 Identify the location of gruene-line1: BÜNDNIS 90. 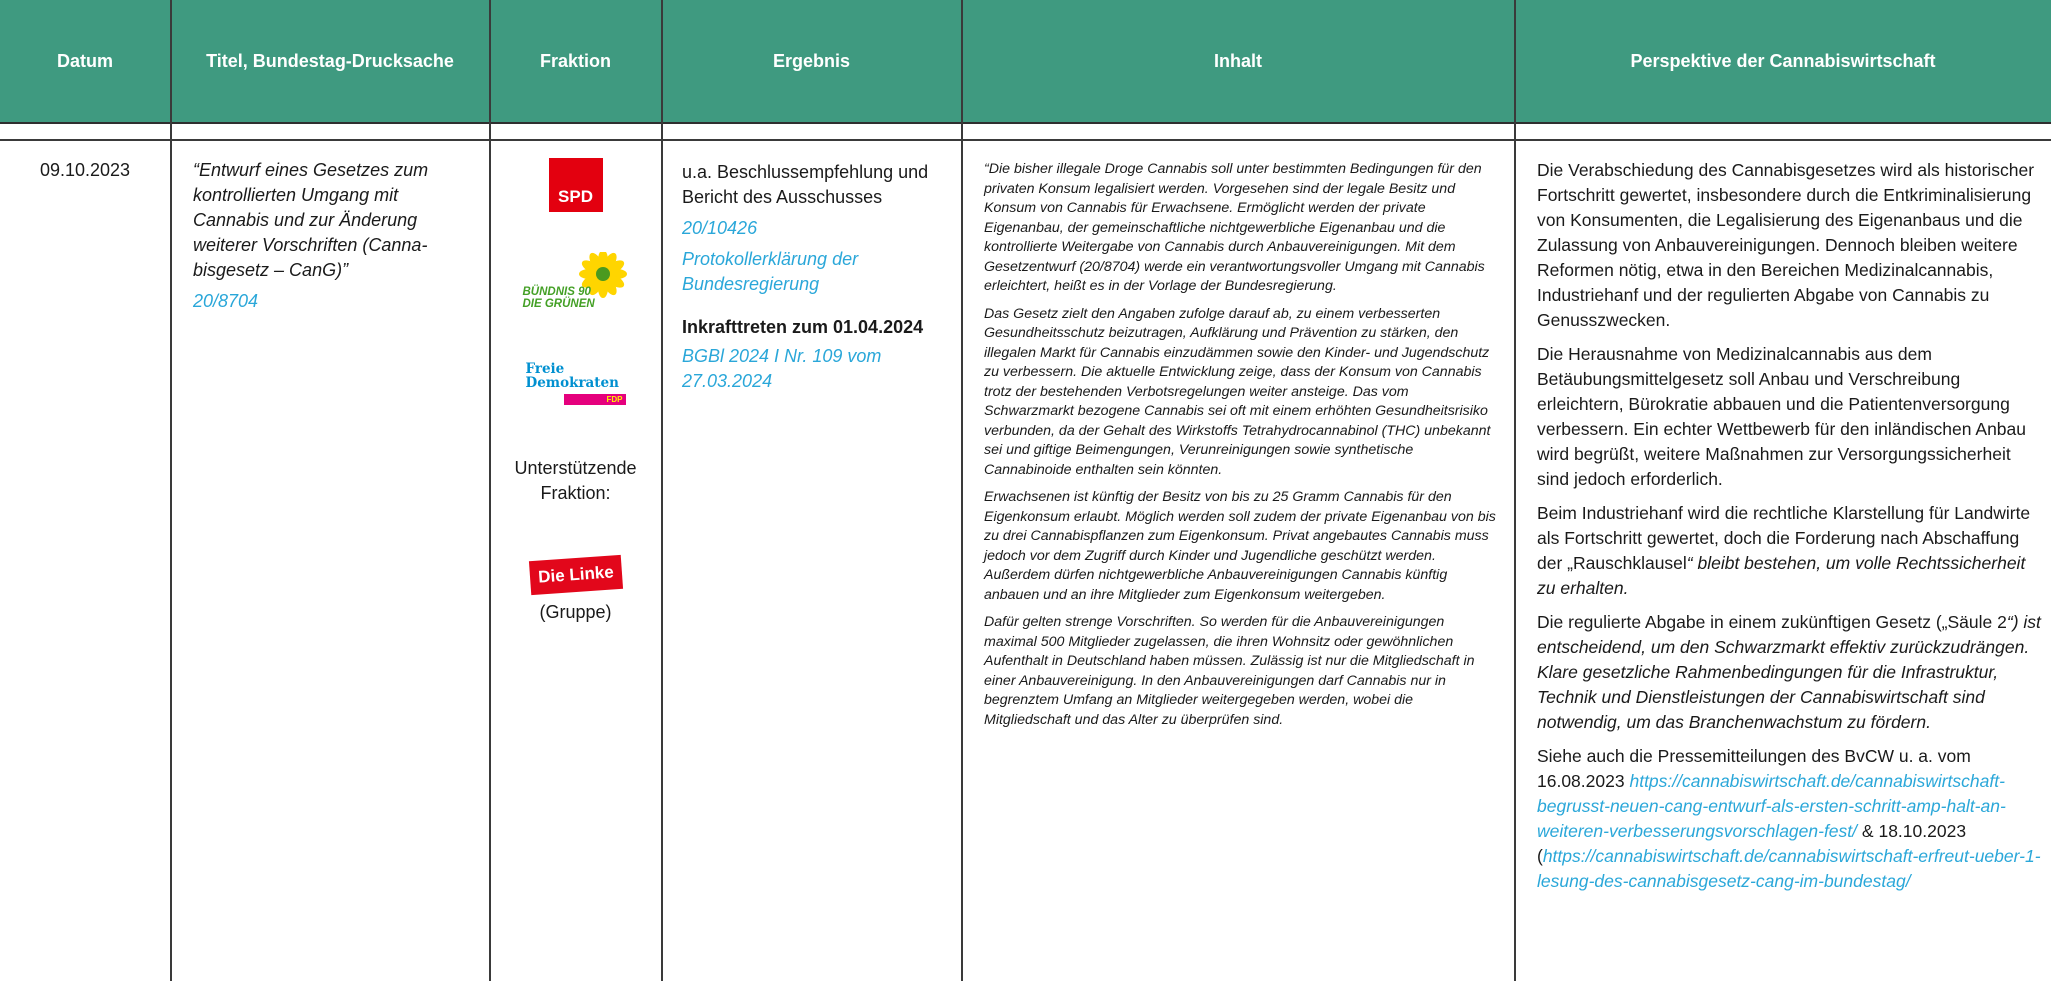
(556, 292).